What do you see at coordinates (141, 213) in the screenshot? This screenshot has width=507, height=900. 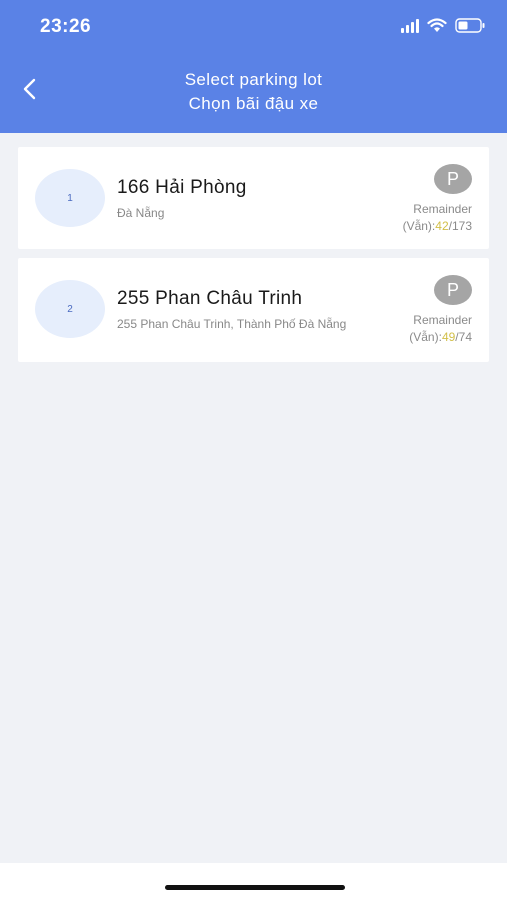 I see `lot-address: Đà Nẵng` at bounding box center [141, 213].